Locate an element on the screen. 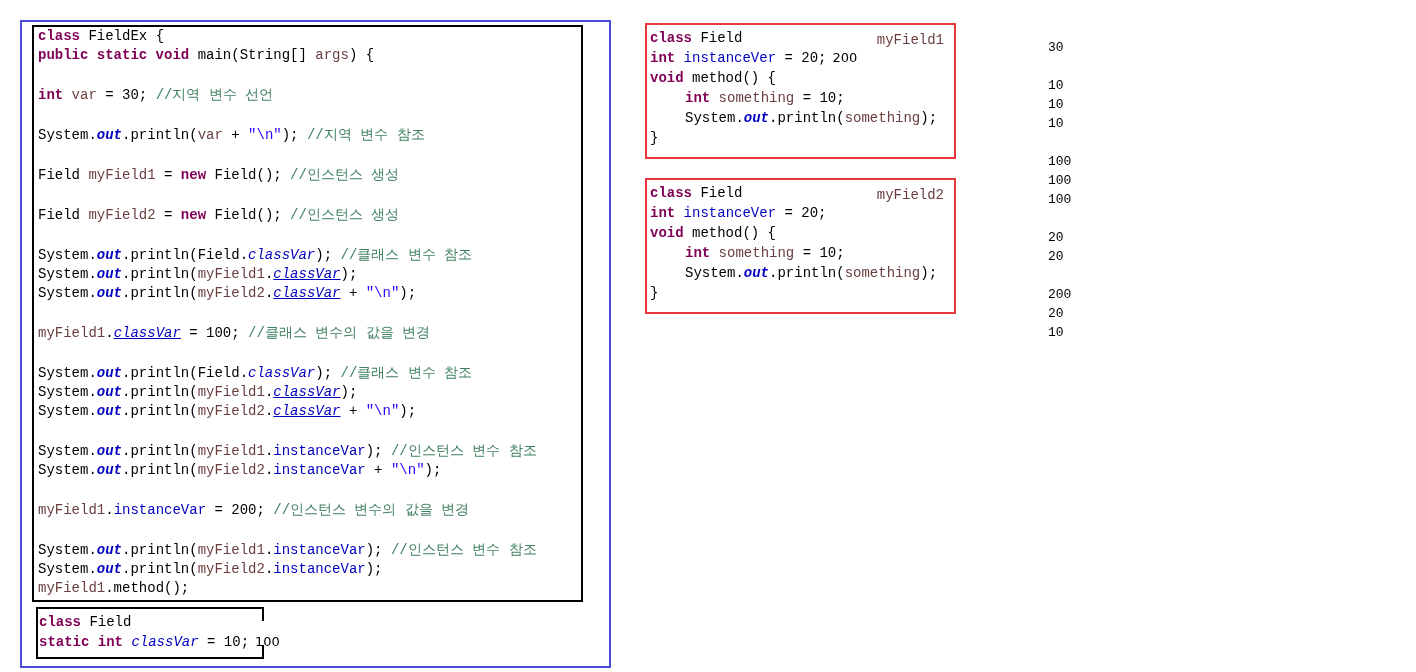  code-line: myField1.method(); is located at coordinates (114, 588).